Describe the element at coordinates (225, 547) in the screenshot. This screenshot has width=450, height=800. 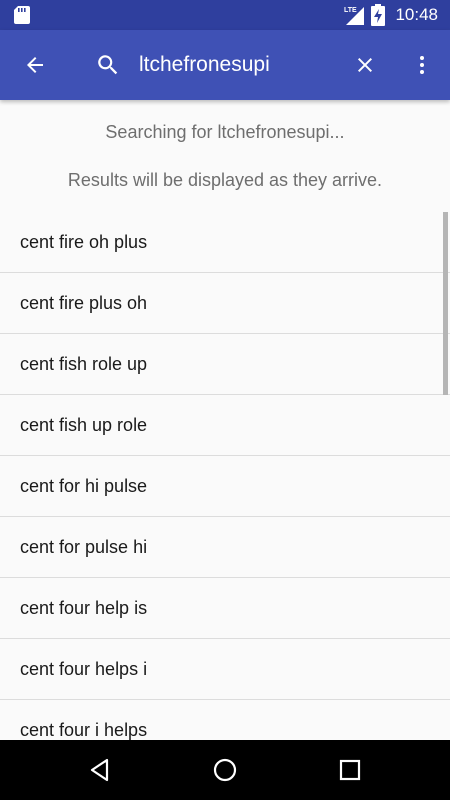
I see `list-item: cent for pulse hi` at that location.